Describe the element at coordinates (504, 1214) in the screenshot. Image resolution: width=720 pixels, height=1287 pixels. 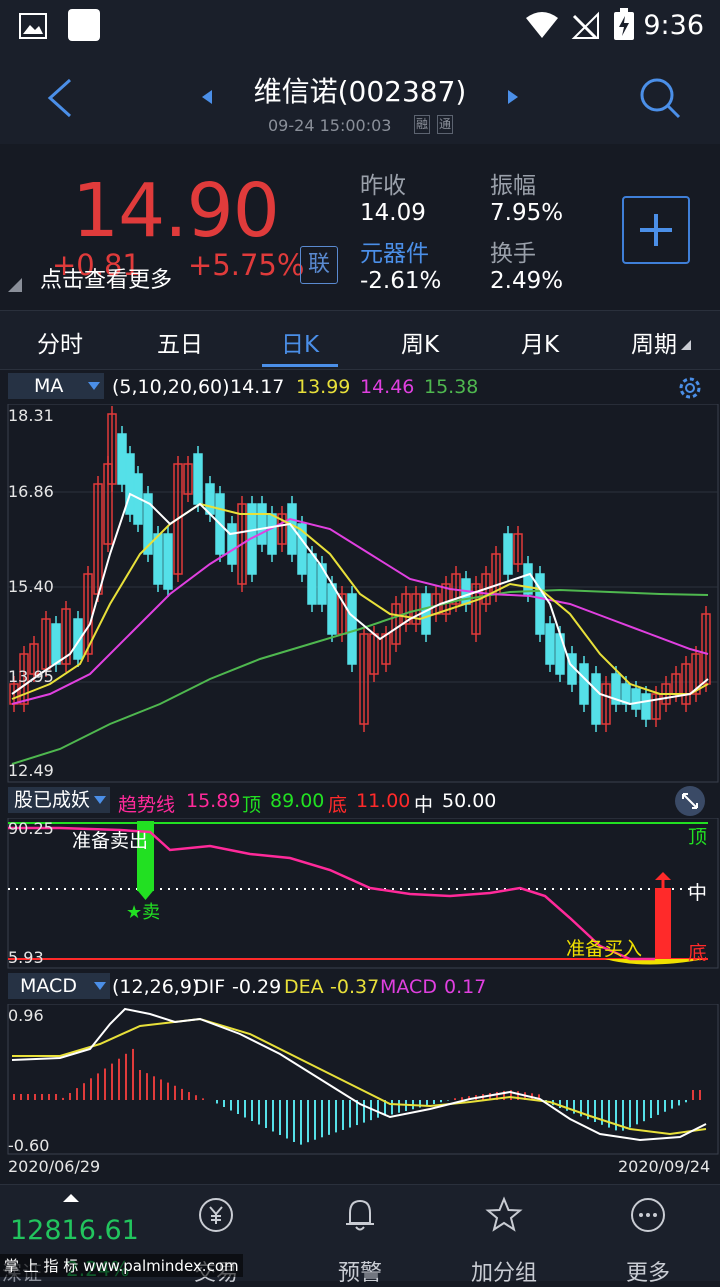
I see `star-icon` at that location.